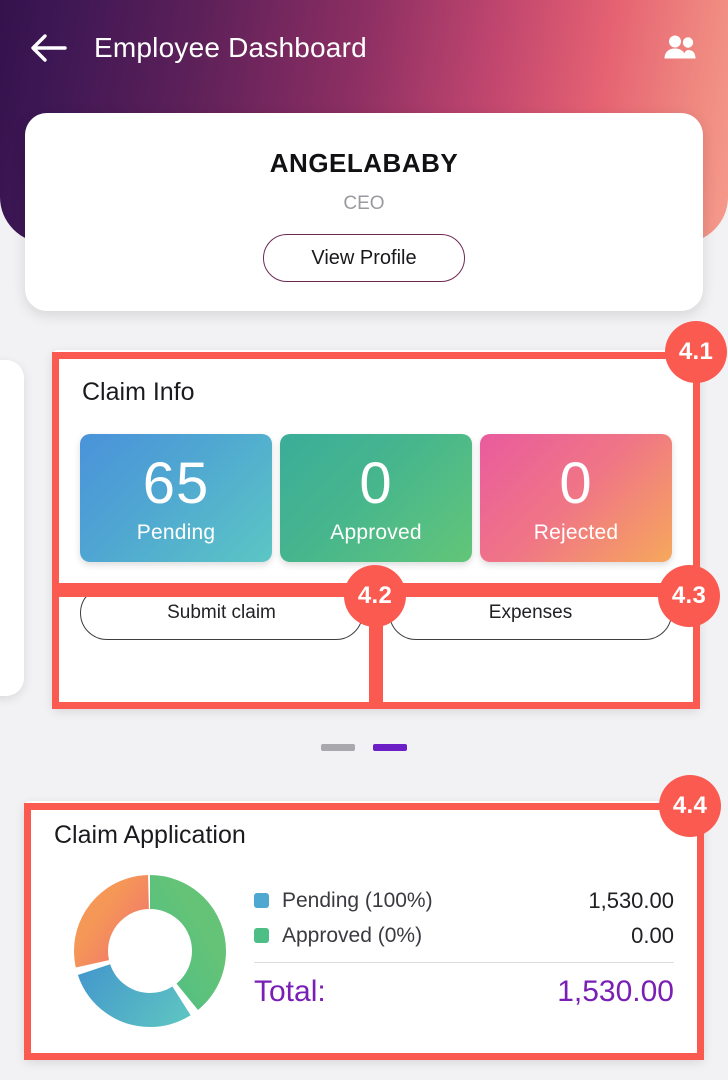 This screenshot has width=728, height=1080. Describe the element at coordinates (290, 991) in the screenshot. I see `total-label: Total:` at that location.